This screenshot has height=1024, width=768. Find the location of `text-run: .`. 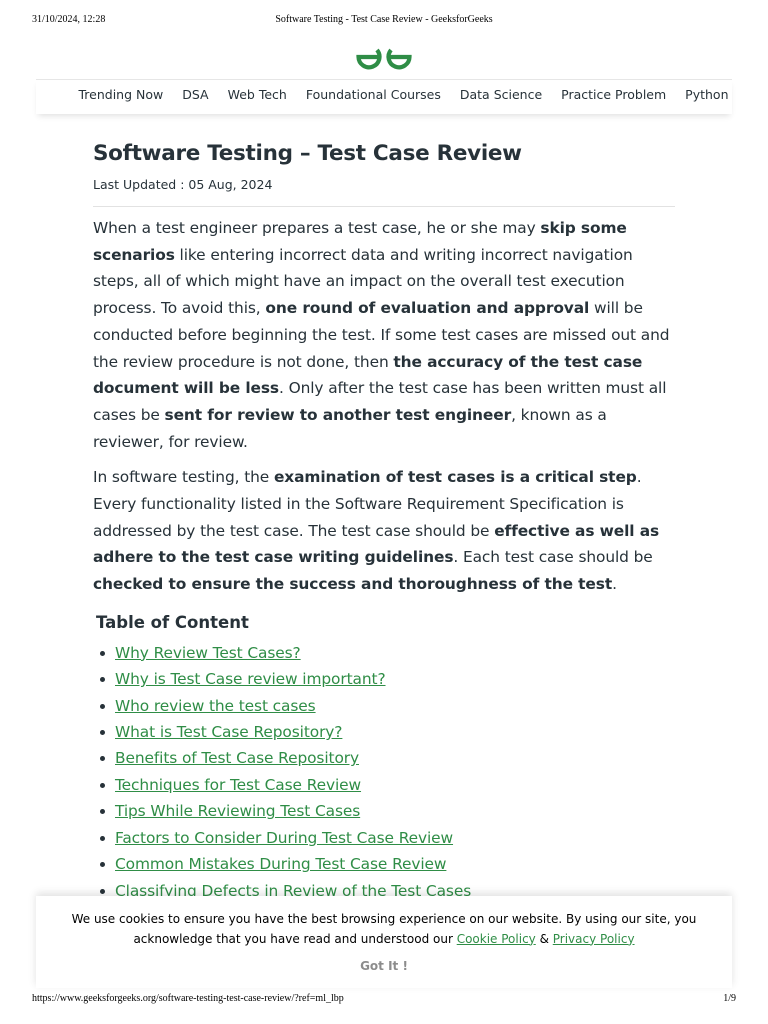

text-run: . is located at coordinates (614, 584).